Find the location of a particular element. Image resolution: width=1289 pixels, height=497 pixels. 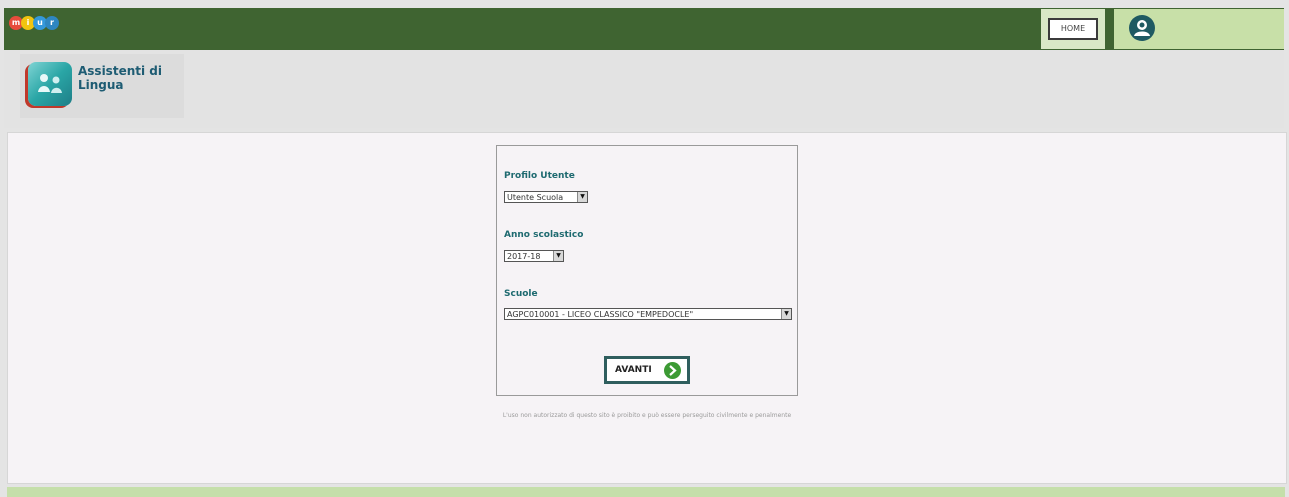

app-title-line2: Lingua is located at coordinates (101, 85).